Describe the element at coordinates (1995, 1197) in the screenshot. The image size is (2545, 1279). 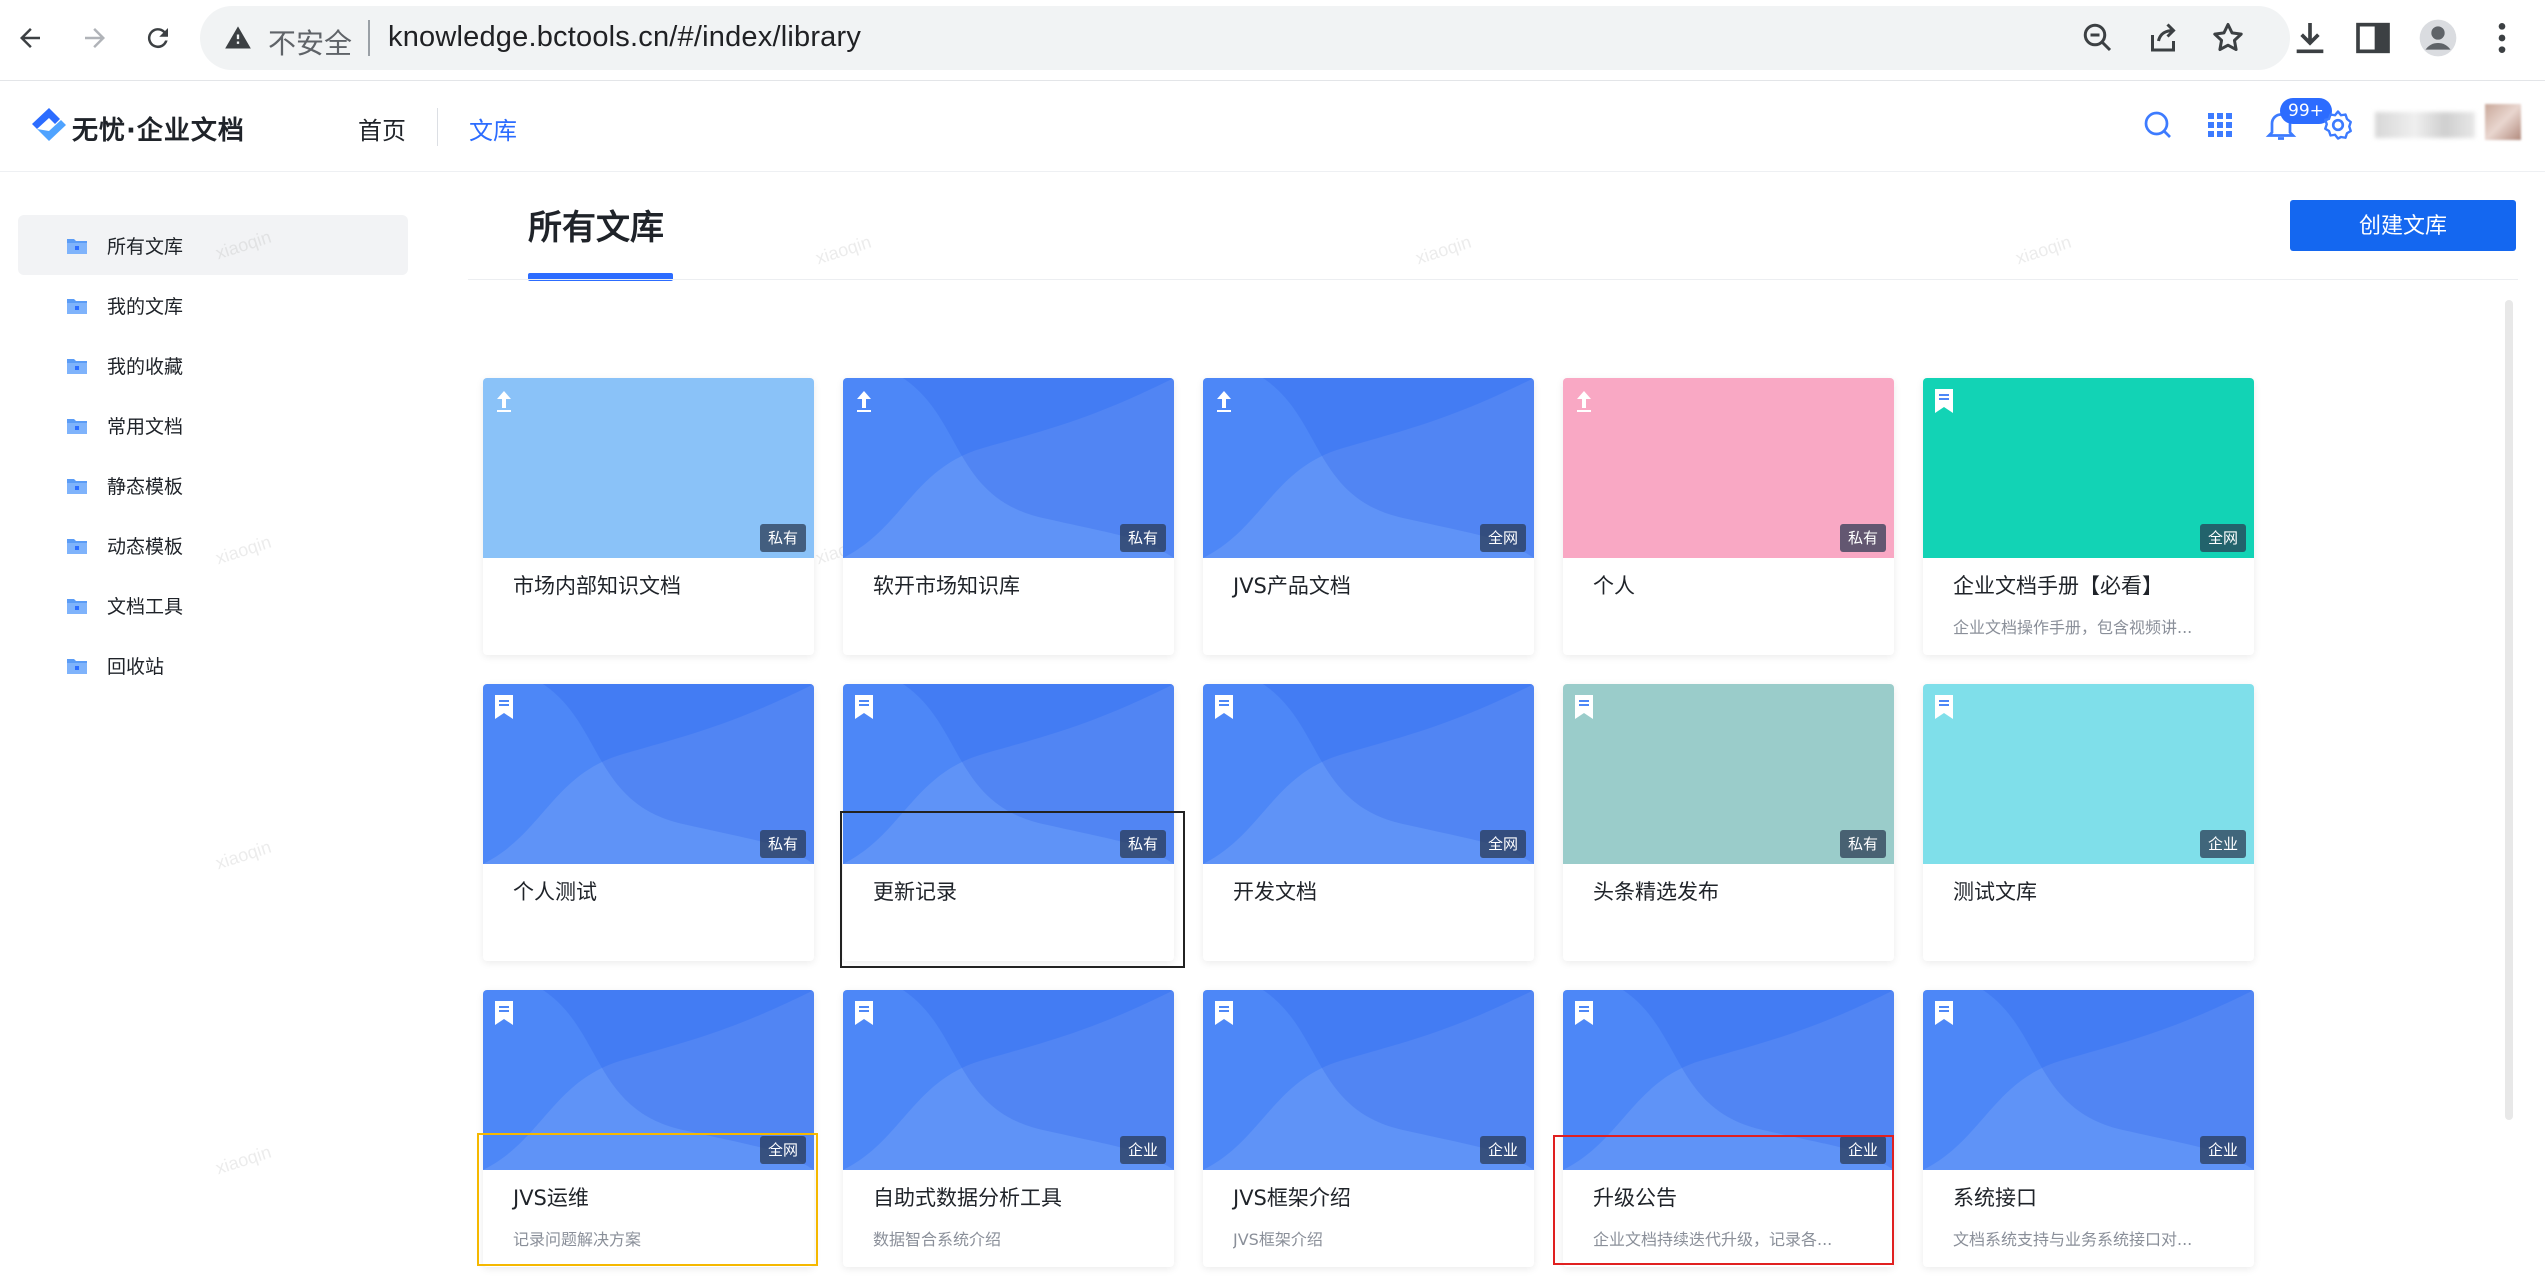
I see `card-title: 系统接口` at that location.